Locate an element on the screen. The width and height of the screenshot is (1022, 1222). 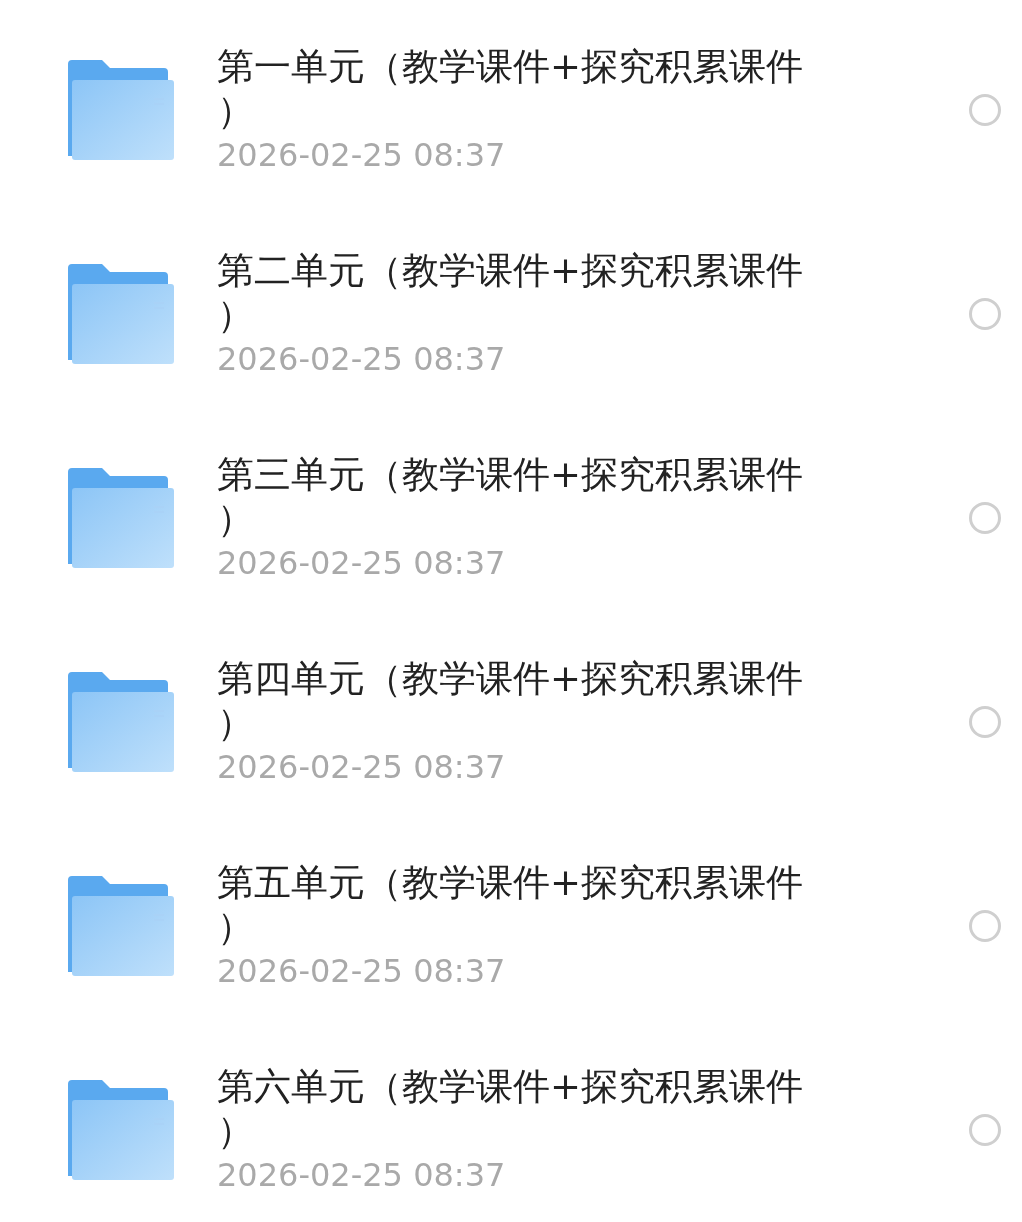
folder-name: 第二单元（教学课件+探究积累课件） is located at coordinates (510, 293).